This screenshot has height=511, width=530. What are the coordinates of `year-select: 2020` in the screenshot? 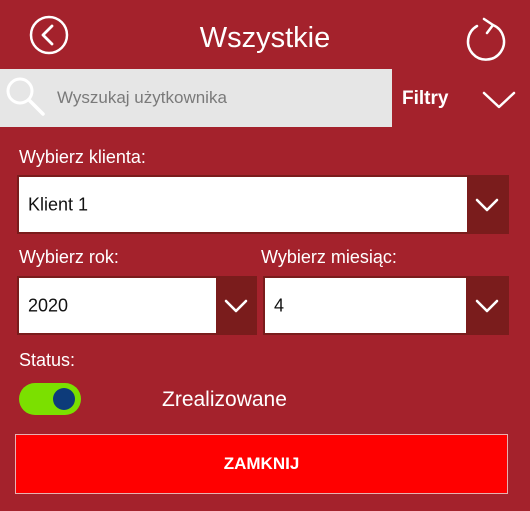 It's located at (137, 305).